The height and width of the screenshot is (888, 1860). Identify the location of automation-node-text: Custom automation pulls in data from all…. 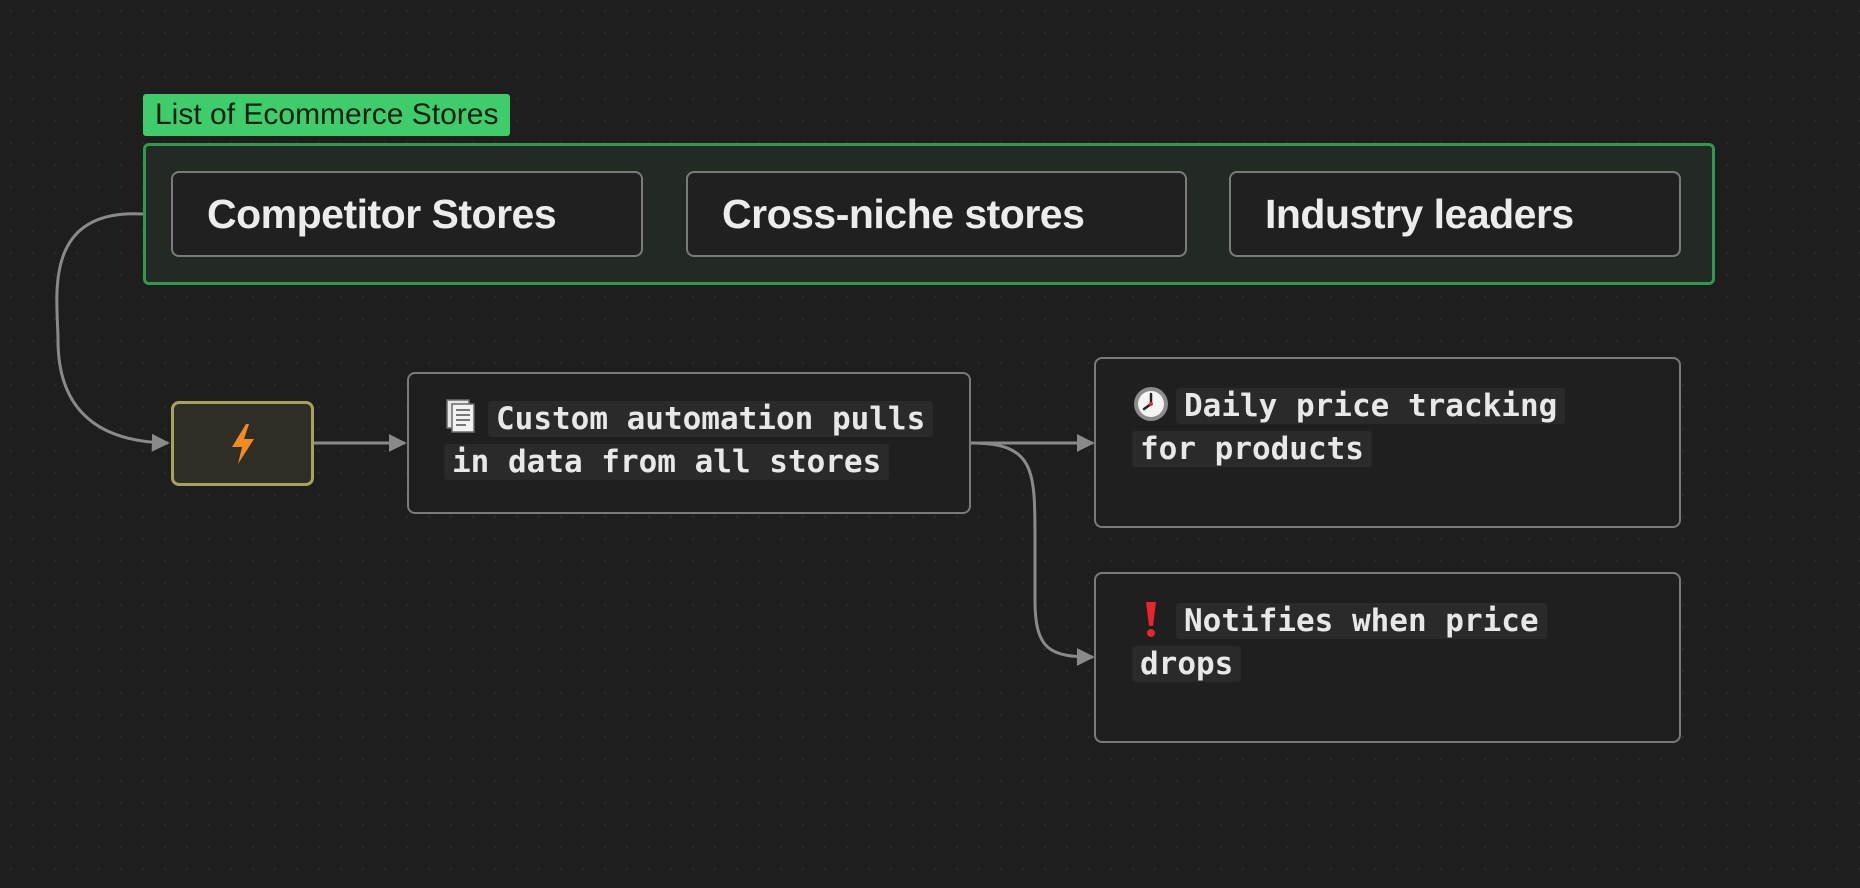
(689, 441).